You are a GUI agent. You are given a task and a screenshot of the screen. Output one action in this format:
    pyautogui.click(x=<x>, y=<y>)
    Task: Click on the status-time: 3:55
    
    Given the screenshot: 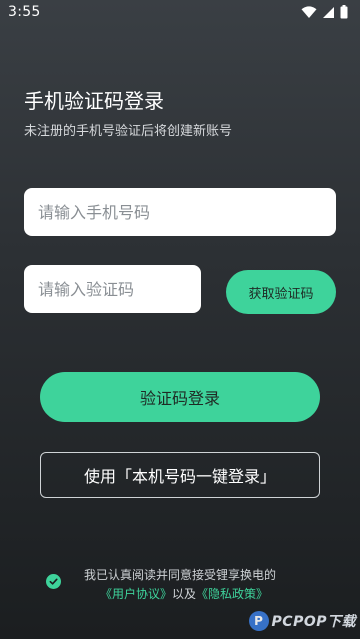 What is the action you would take?
    pyautogui.click(x=24, y=12)
    